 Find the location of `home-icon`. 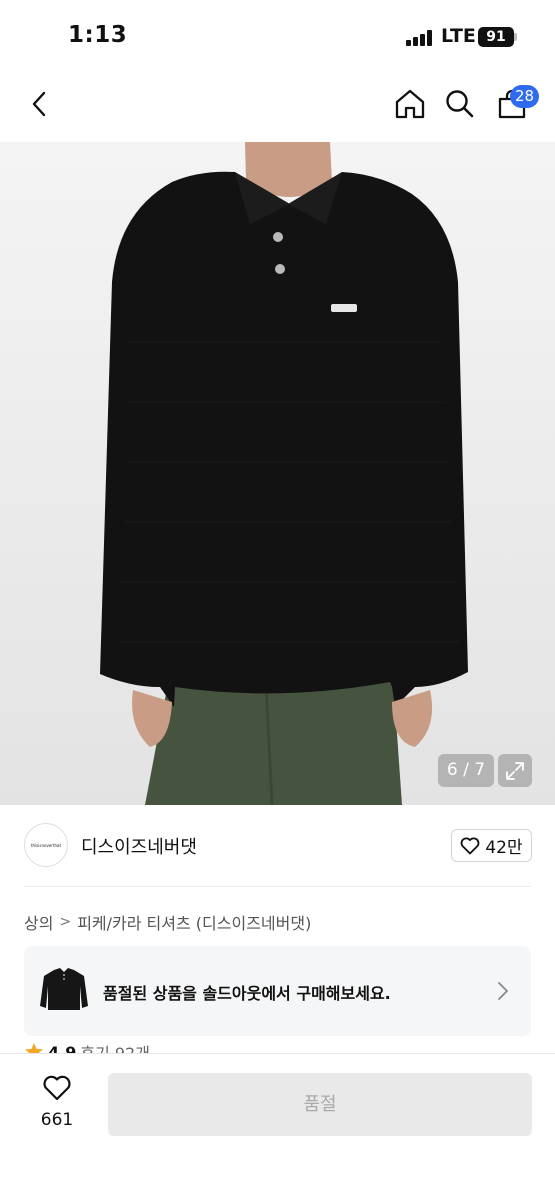

home-icon is located at coordinates (410, 104).